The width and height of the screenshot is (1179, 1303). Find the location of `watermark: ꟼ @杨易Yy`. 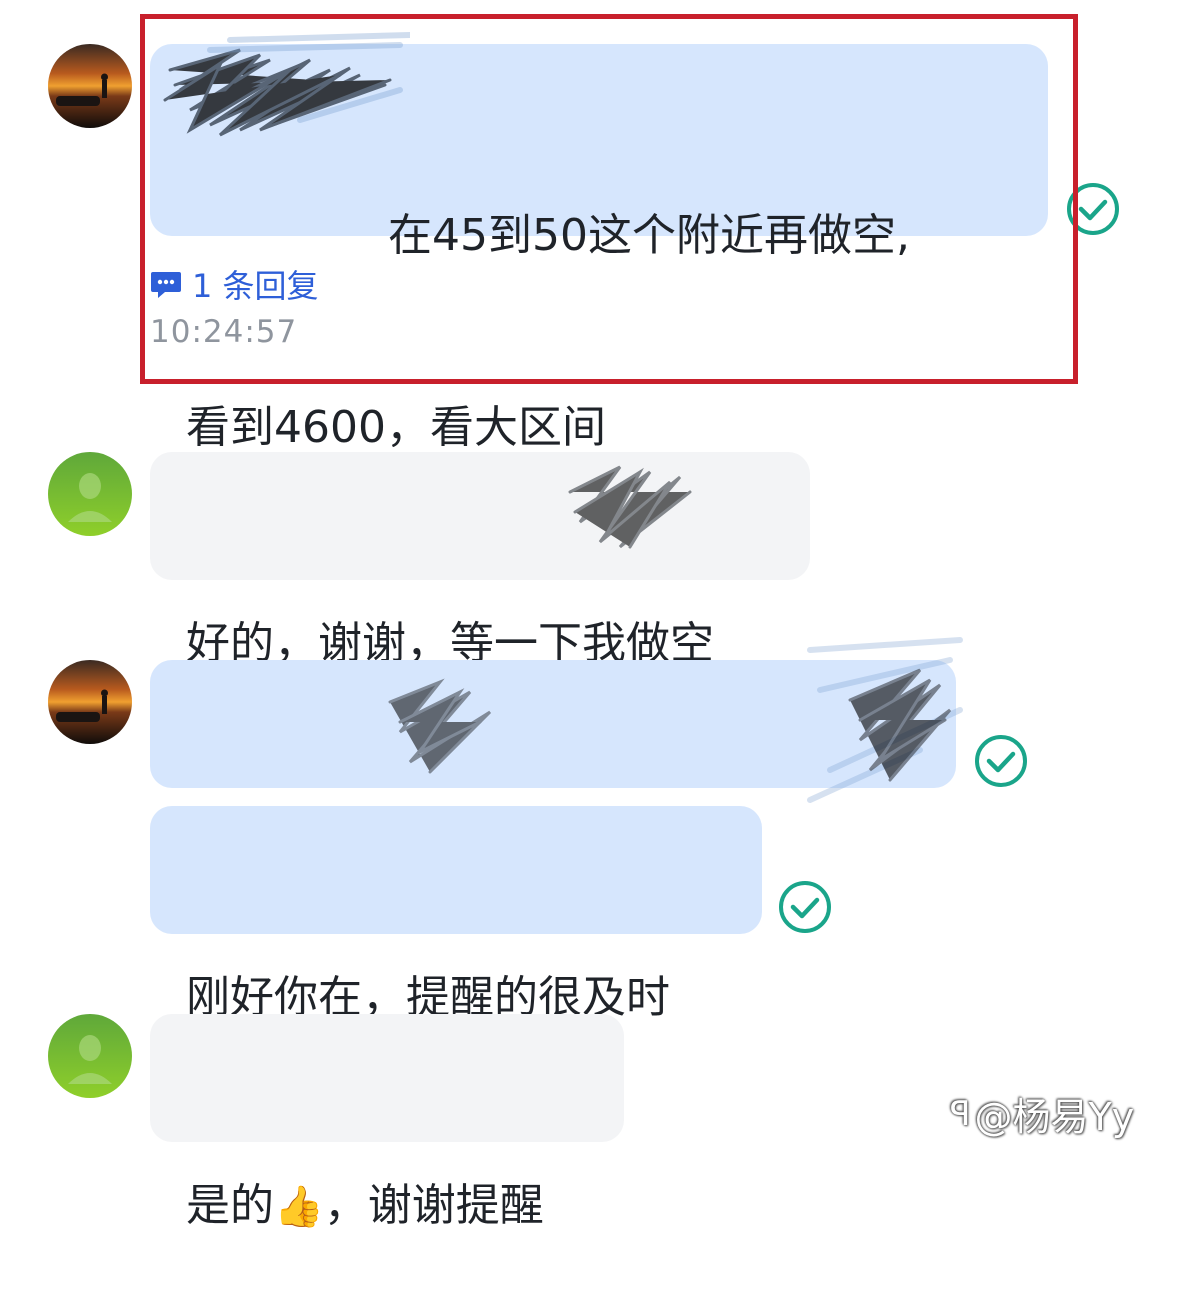

watermark: ꟼ @杨易Yy is located at coordinates (1042, 1113).